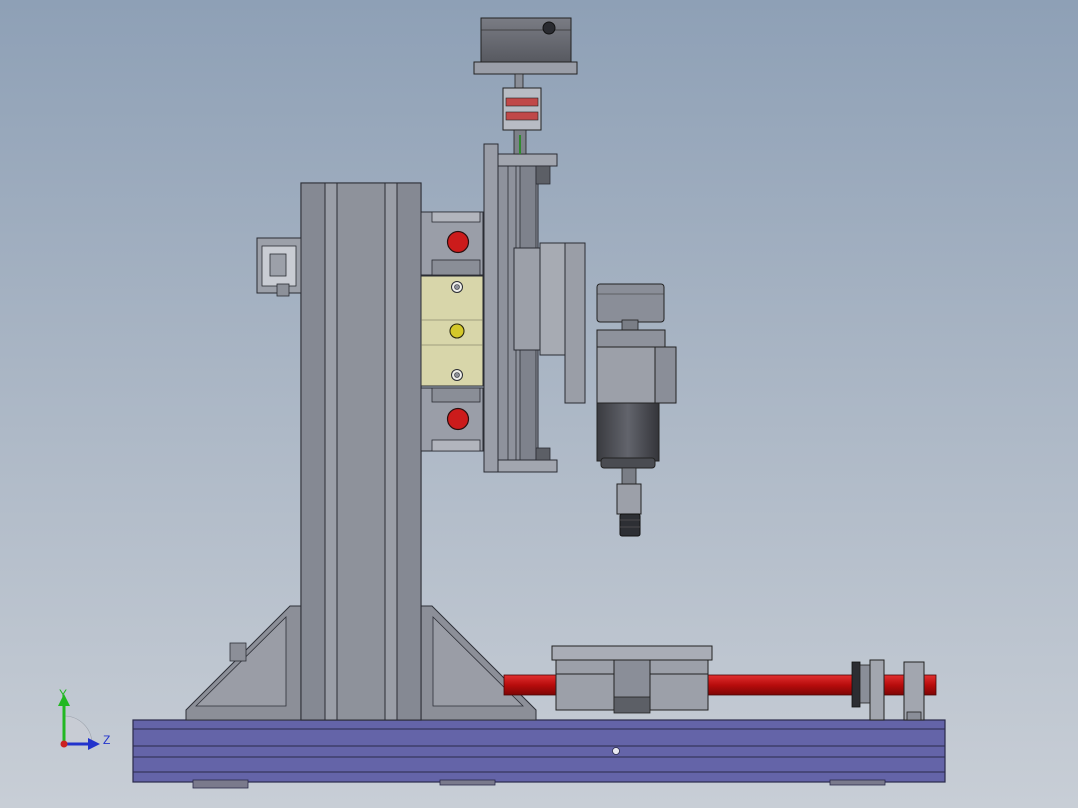 This screenshot has width=1078, height=808. Describe the element at coordinates (478, 663) in the screenshot. I see `right-gusset` at that location.